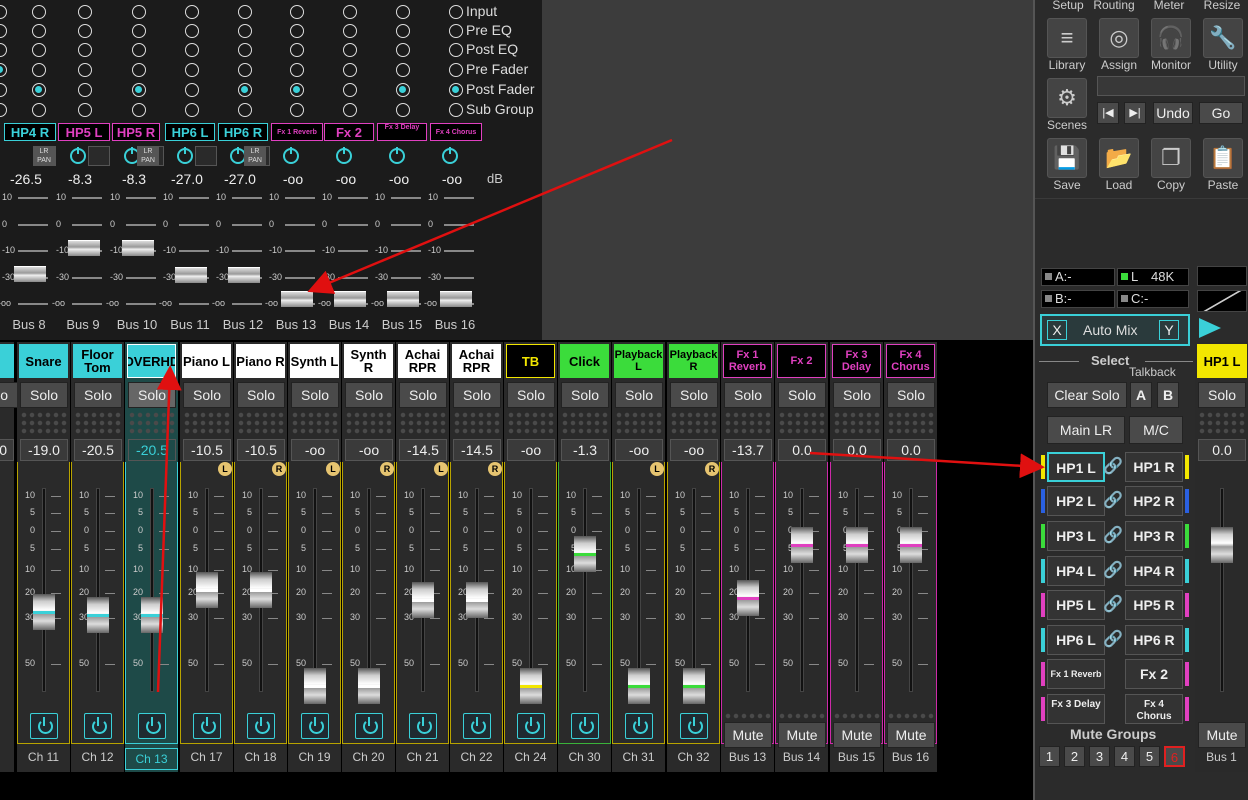  I want to click on menu-meter: Meter, so click(1169, 6).